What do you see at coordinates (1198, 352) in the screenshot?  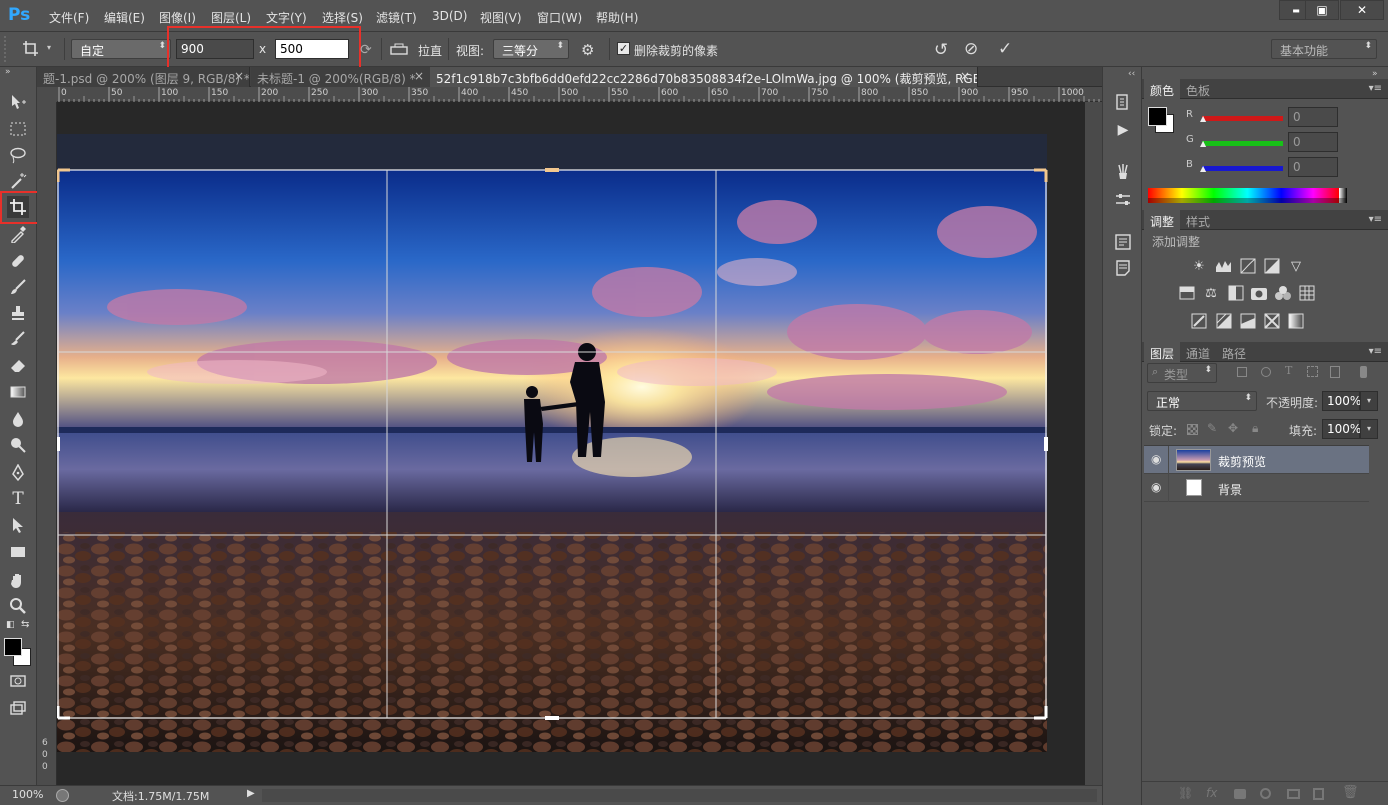 I see `tab-channels: 通道` at bounding box center [1198, 352].